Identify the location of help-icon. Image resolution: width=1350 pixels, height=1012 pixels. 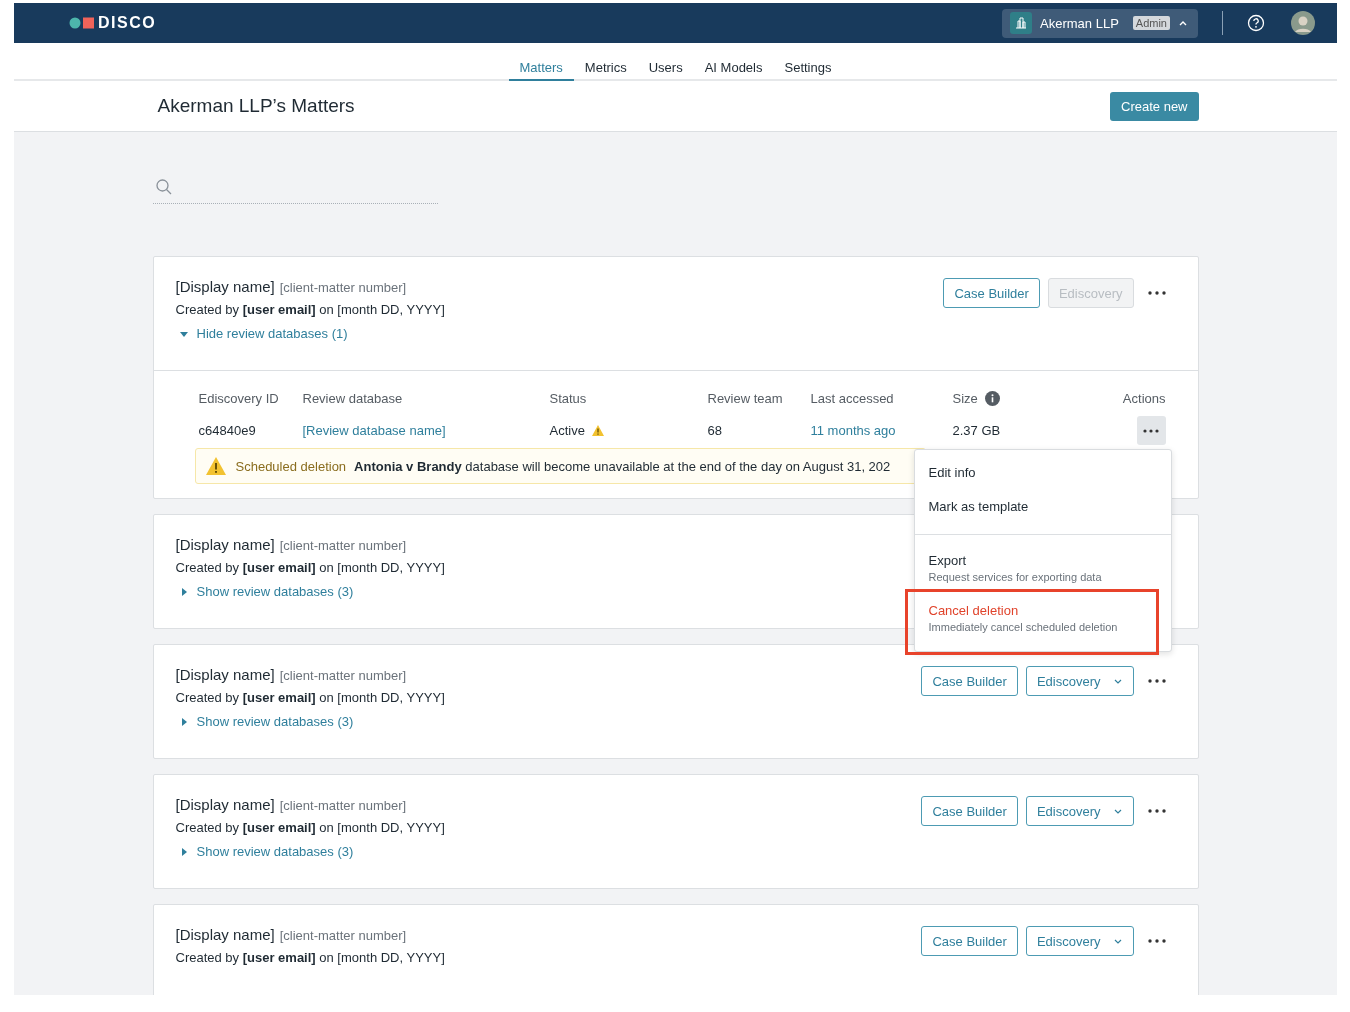
(1256, 23).